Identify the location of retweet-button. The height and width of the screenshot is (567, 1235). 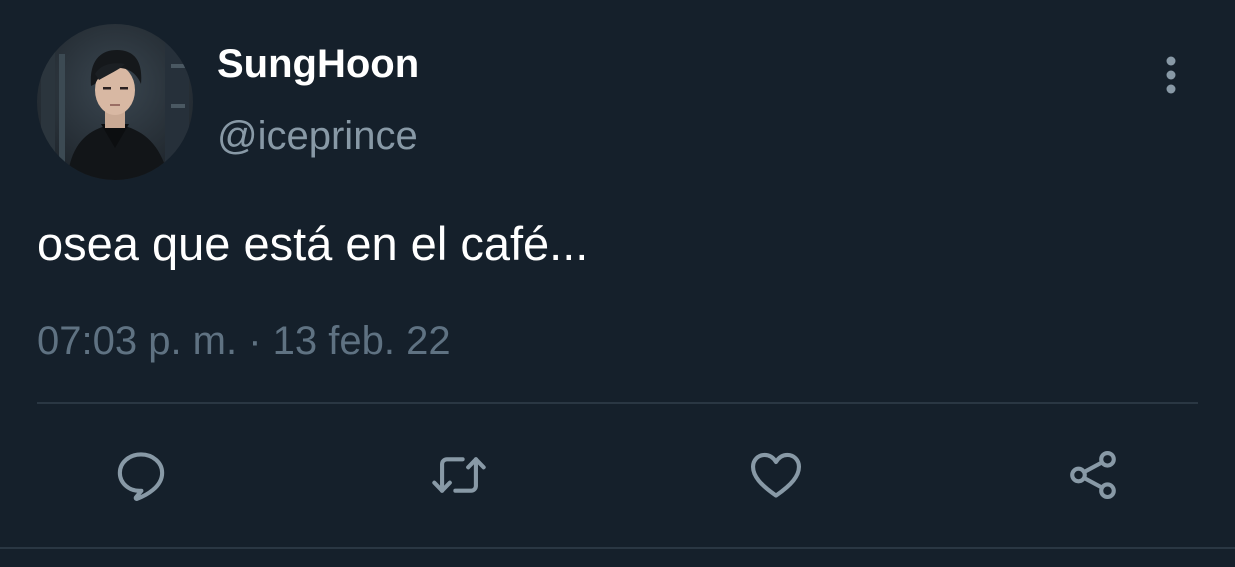
(459, 475).